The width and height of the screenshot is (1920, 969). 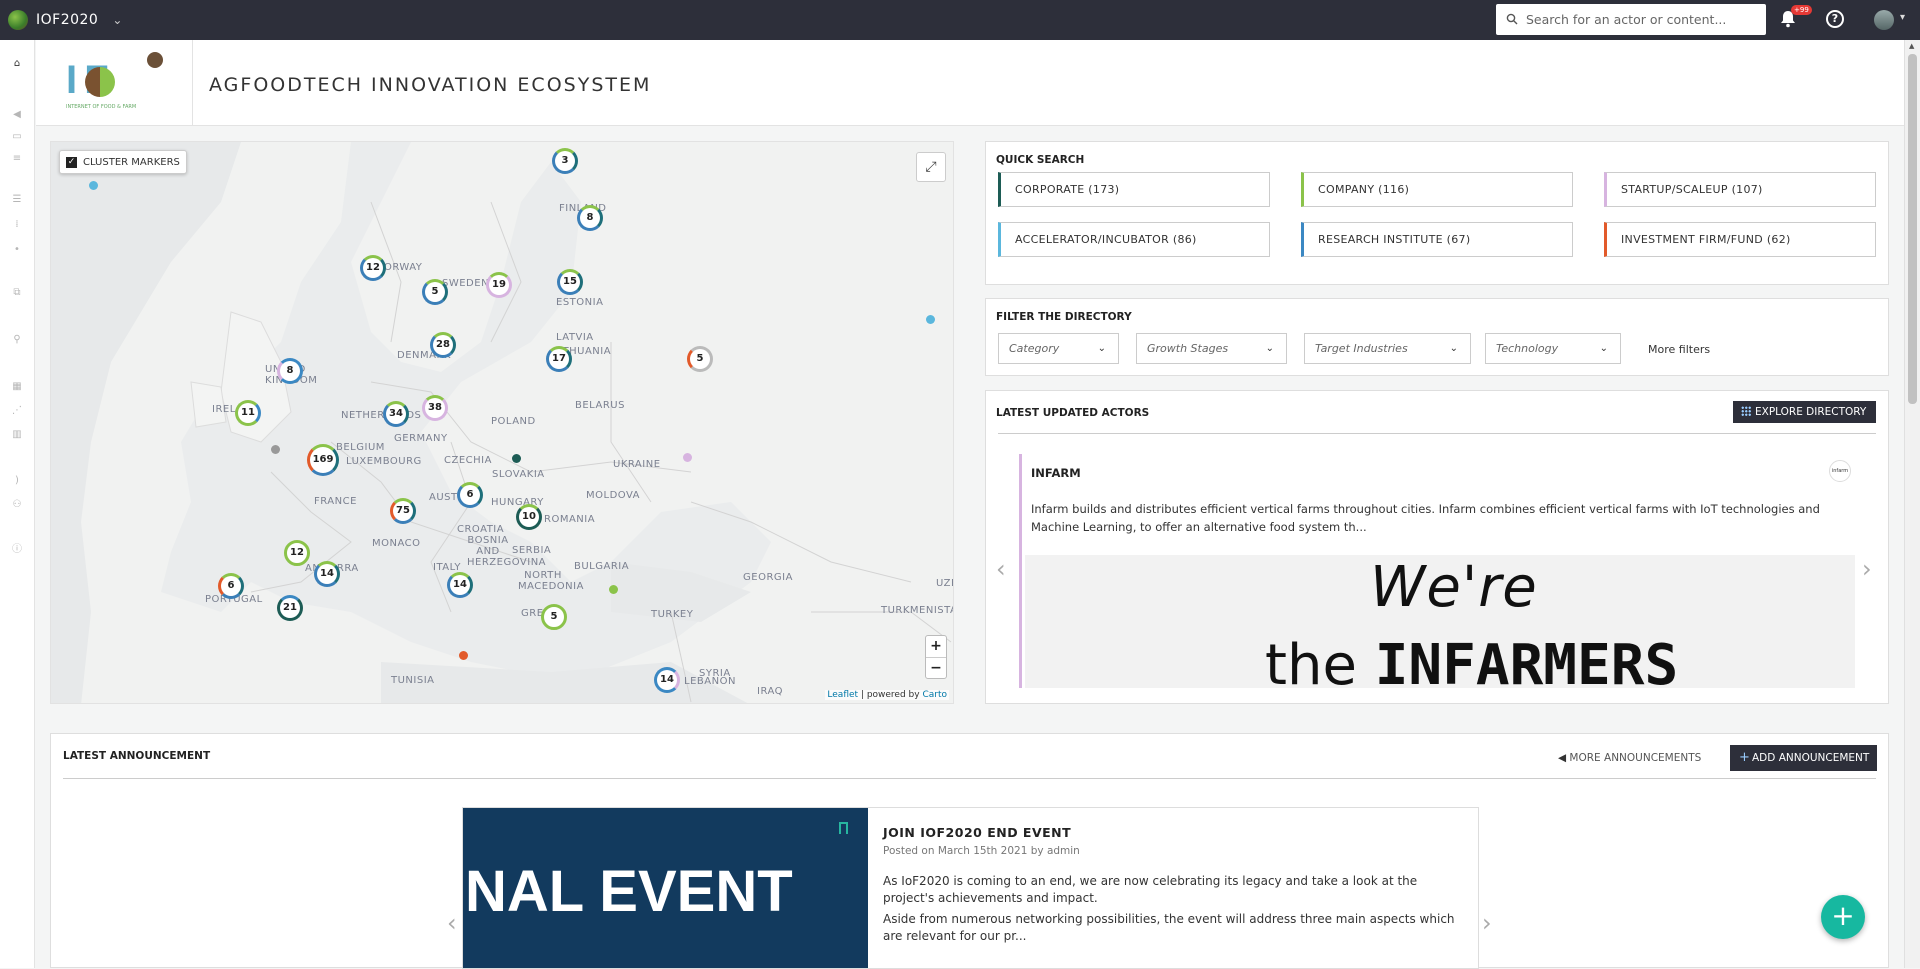 I want to click on category-dropdown: Category ⌄, so click(x=1058, y=348).